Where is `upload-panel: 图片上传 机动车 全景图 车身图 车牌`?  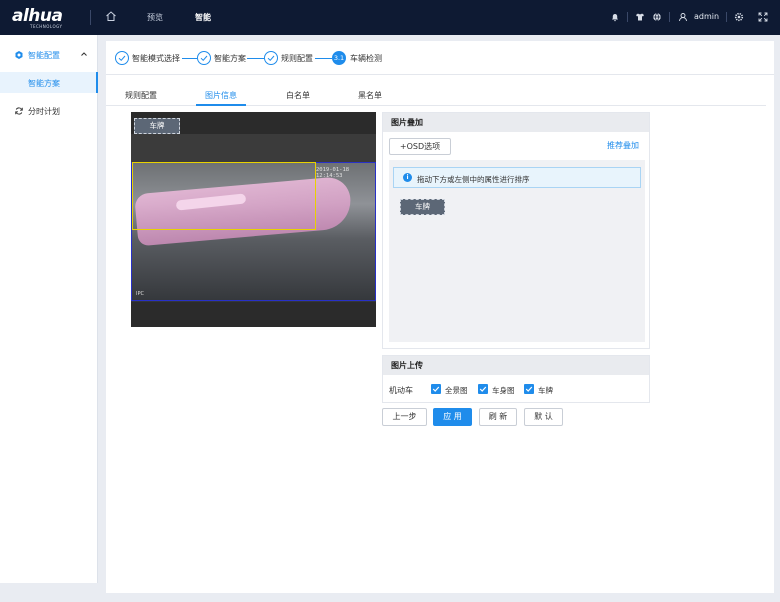
upload-panel: 图片上传 机动车 全景图 车身图 车牌 is located at coordinates (516, 379).